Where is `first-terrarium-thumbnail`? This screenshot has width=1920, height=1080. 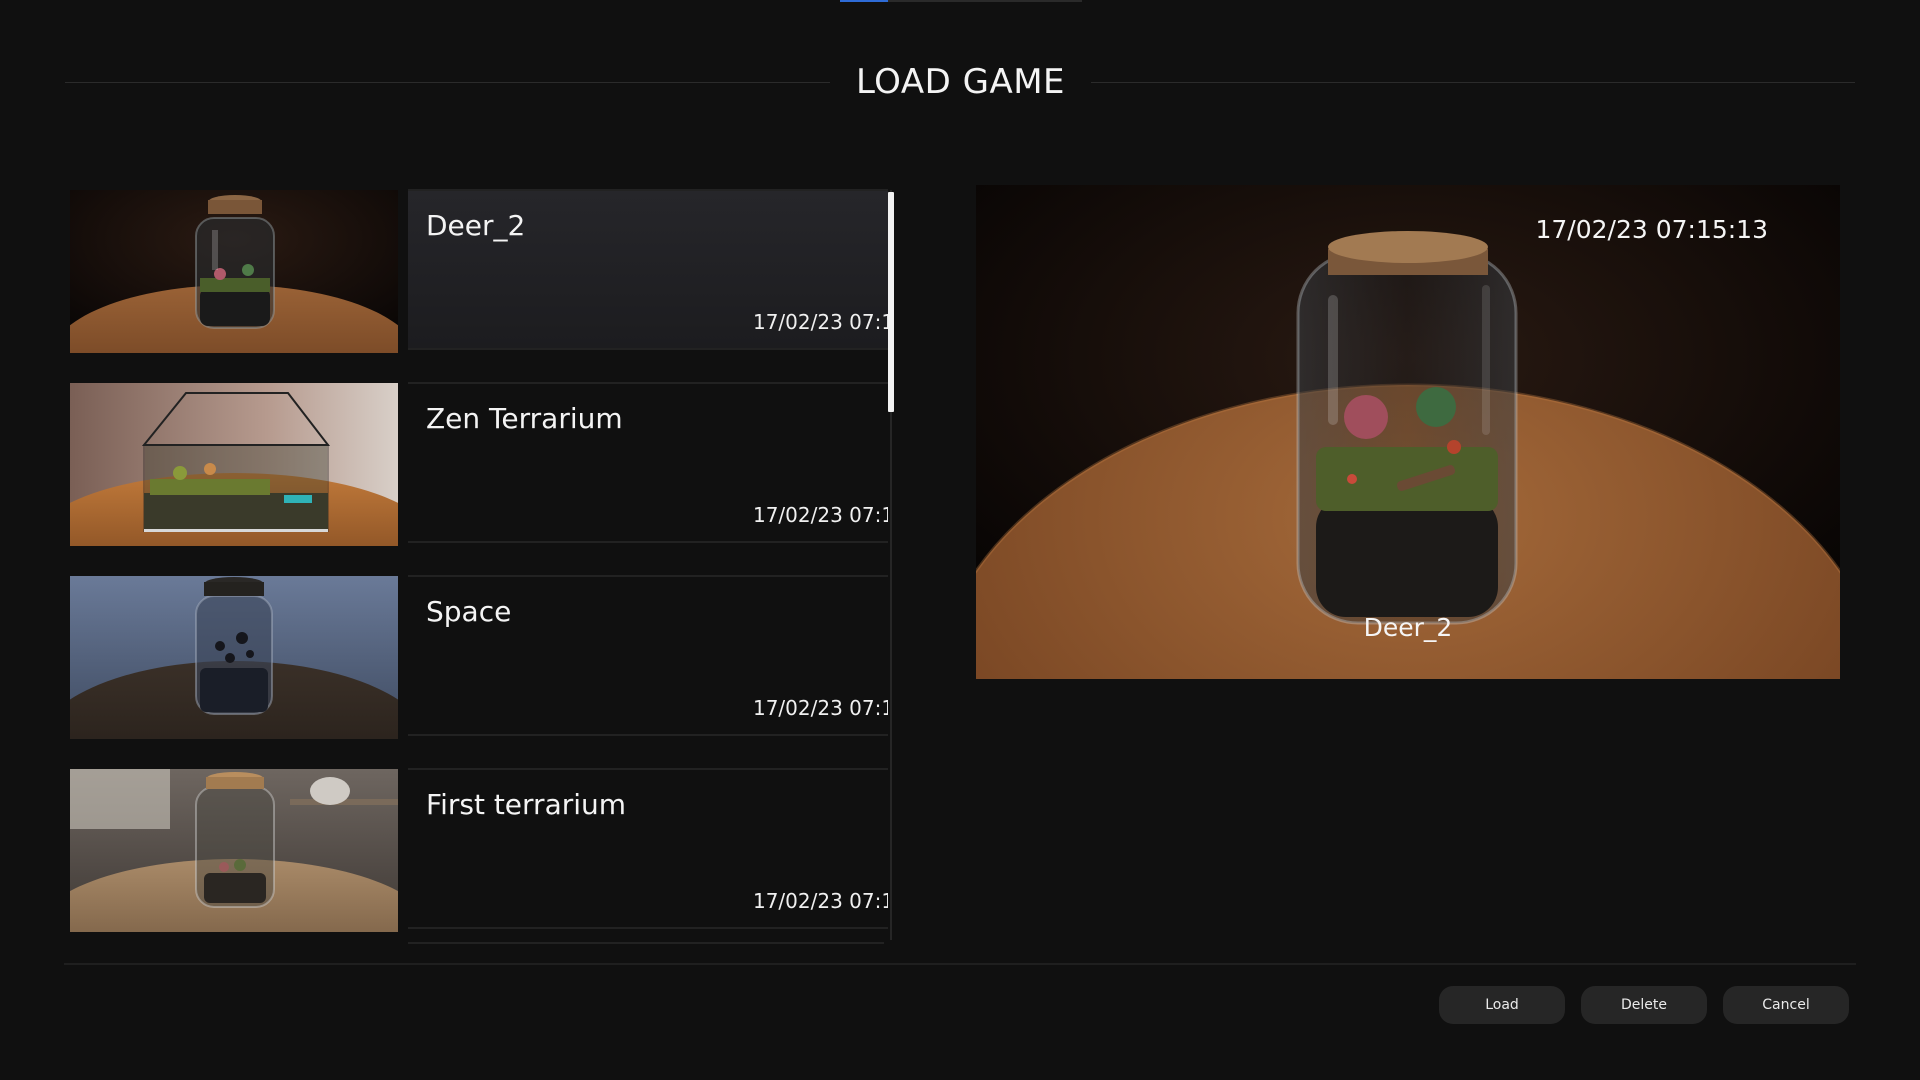 first-terrarium-thumbnail is located at coordinates (234, 850).